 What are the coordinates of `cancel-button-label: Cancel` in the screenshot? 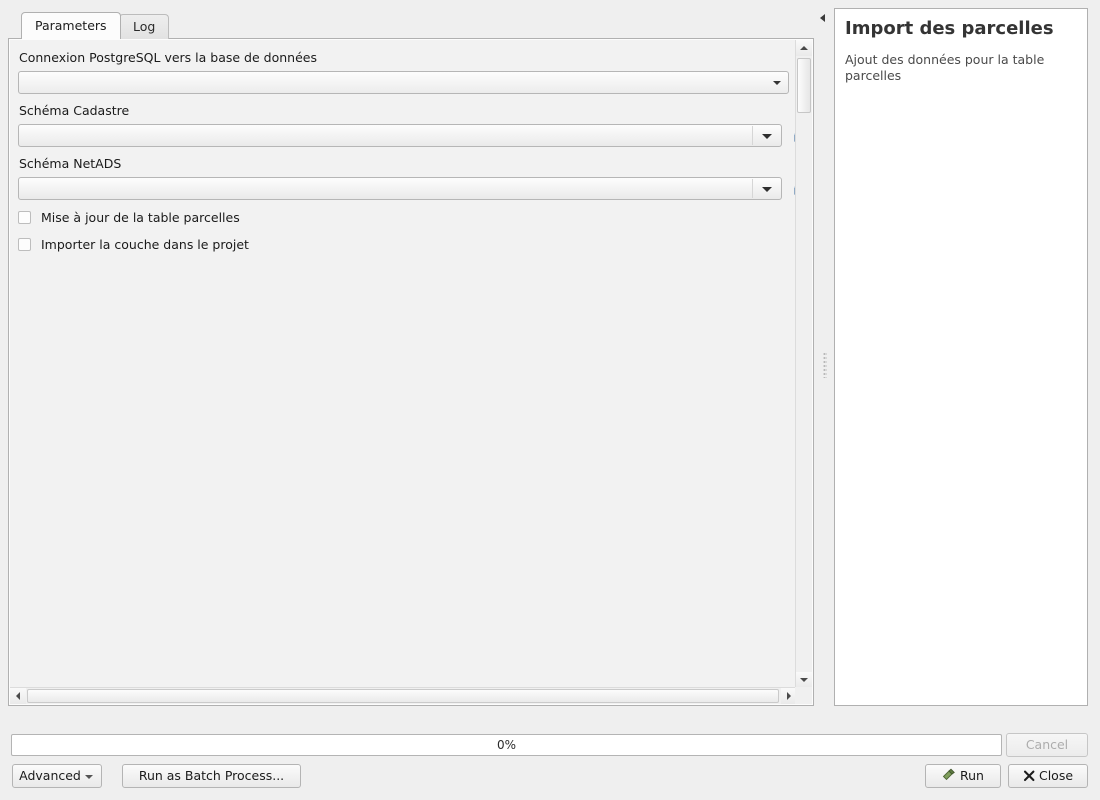 It's located at (1047, 744).